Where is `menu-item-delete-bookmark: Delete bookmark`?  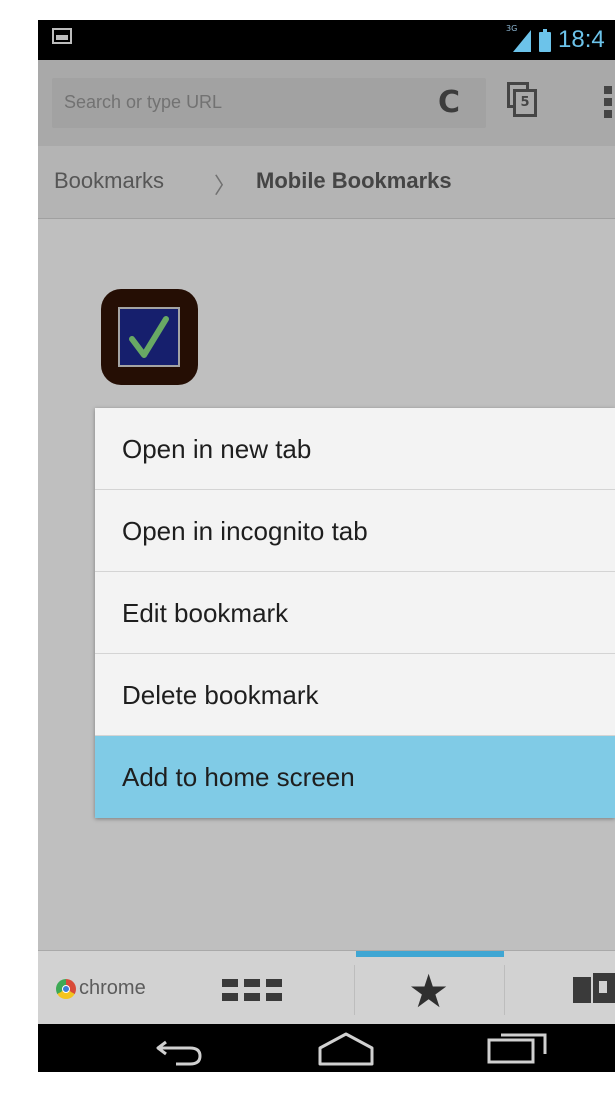
menu-item-delete-bookmark: Delete bookmark is located at coordinates (355, 695).